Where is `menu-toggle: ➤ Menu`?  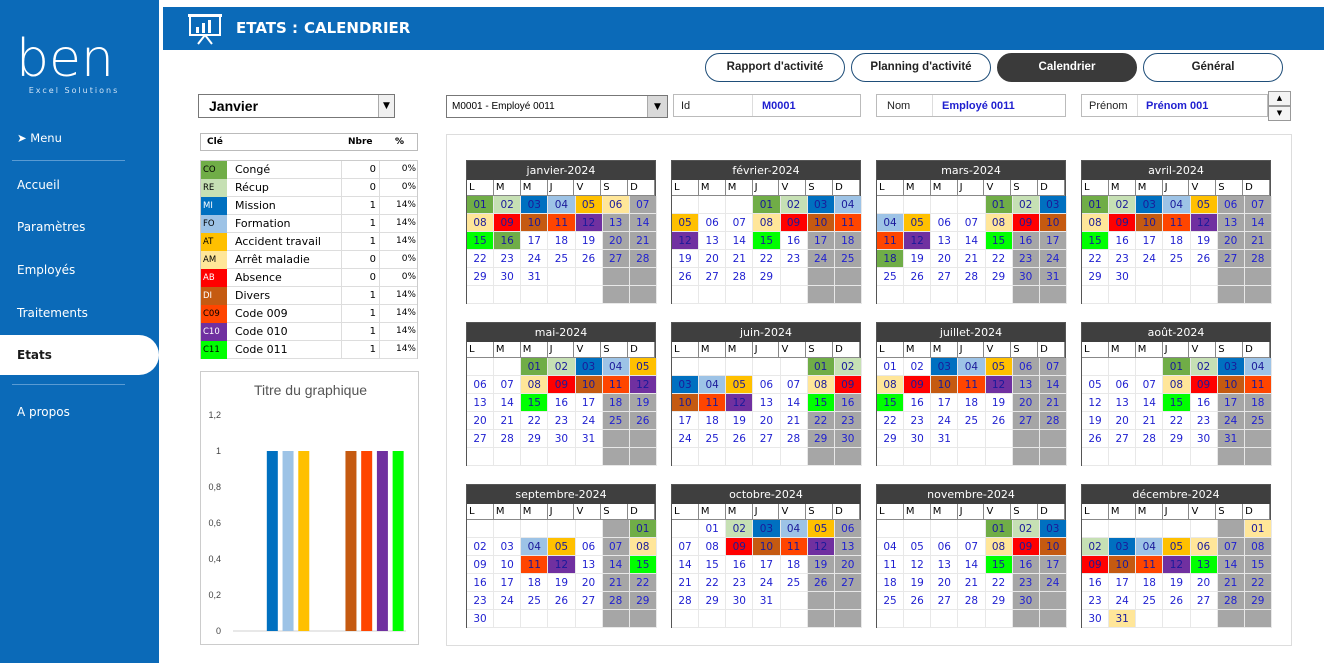
menu-toggle: ➤ Menu is located at coordinates (79, 138).